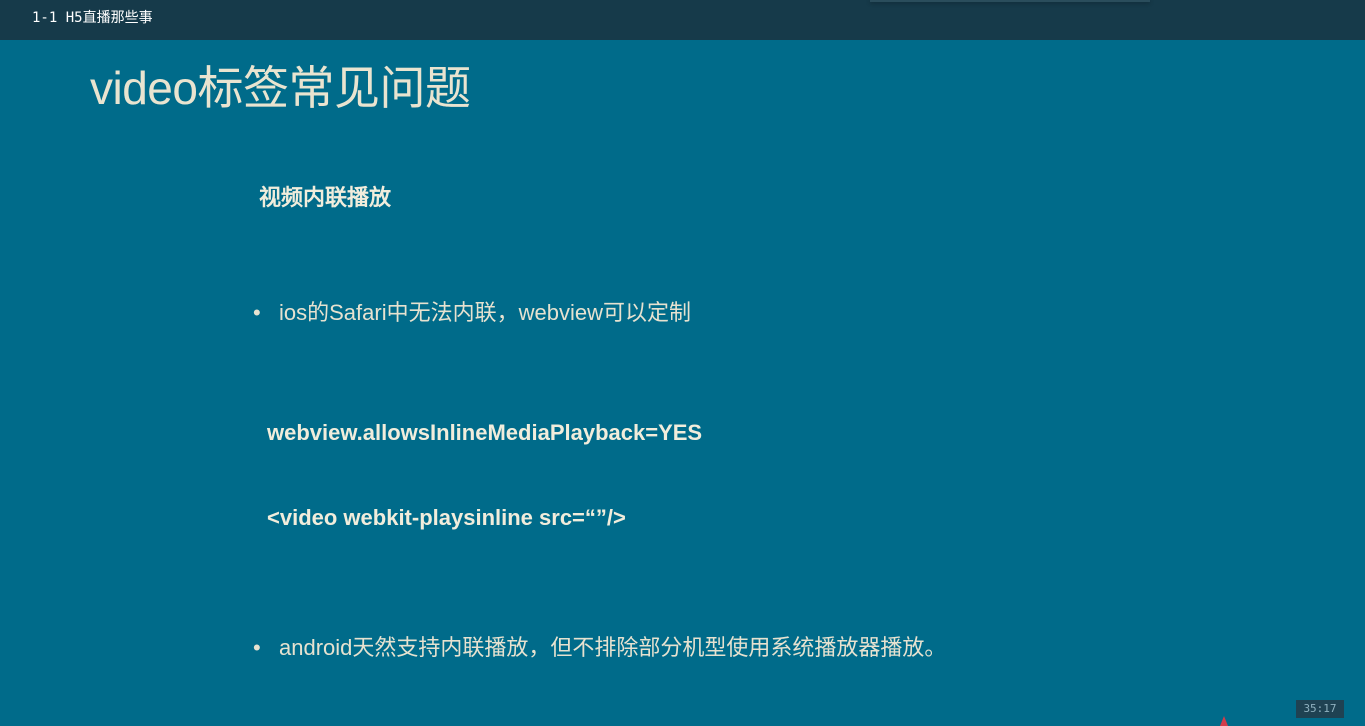 This screenshot has height=726, width=1365. Describe the element at coordinates (325, 197) in the screenshot. I see `section-heading: 视频内联播放` at that location.